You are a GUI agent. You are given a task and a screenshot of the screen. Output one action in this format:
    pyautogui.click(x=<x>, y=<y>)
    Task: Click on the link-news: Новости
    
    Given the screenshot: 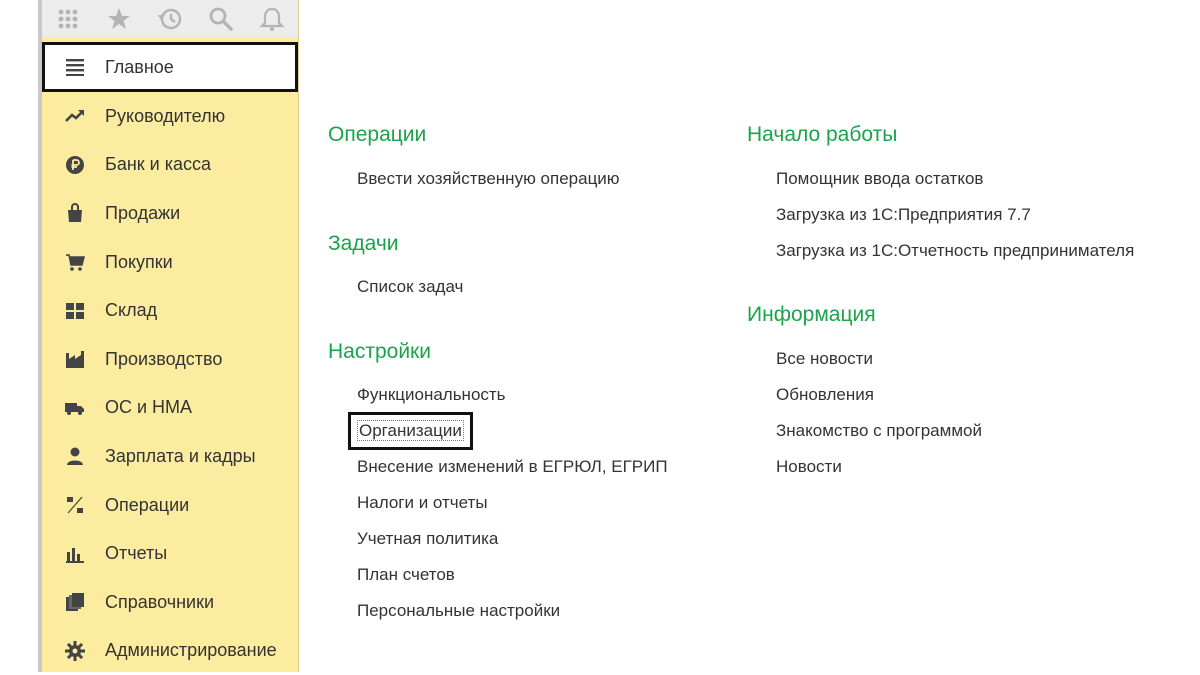 What is the action you would take?
    pyautogui.click(x=809, y=467)
    